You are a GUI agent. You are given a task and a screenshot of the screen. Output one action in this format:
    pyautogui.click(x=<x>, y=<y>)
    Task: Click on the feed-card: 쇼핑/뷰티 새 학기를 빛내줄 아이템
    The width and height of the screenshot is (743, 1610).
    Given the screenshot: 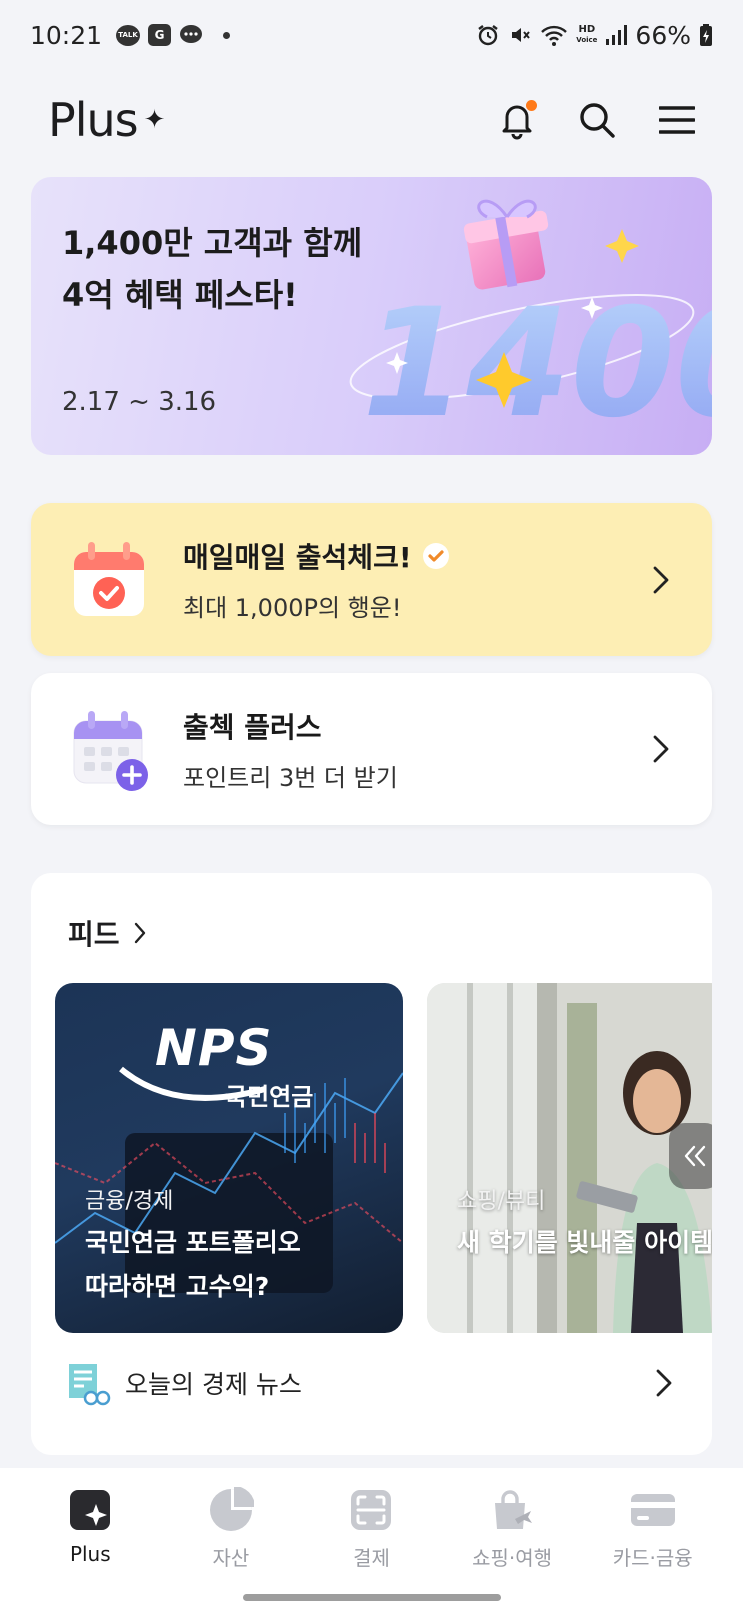 What is the action you would take?
    pyautogui.click(x=569, y=1158)
    